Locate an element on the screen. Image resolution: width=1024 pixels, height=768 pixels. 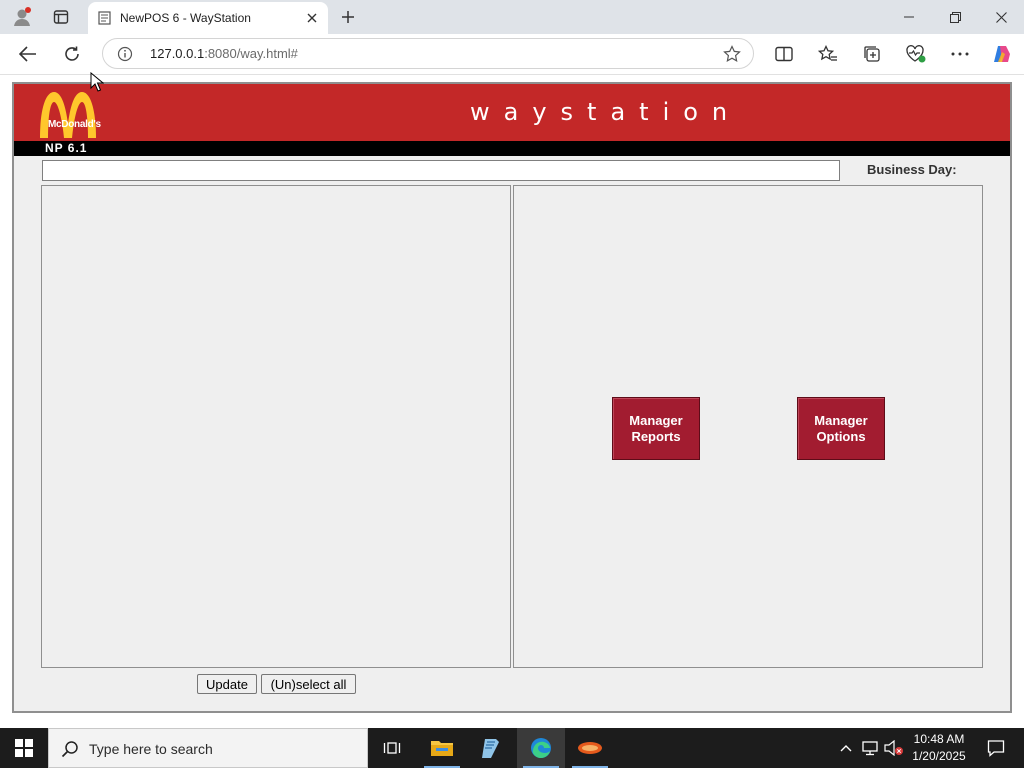
notification-icon is located at coordinates (996, 748).